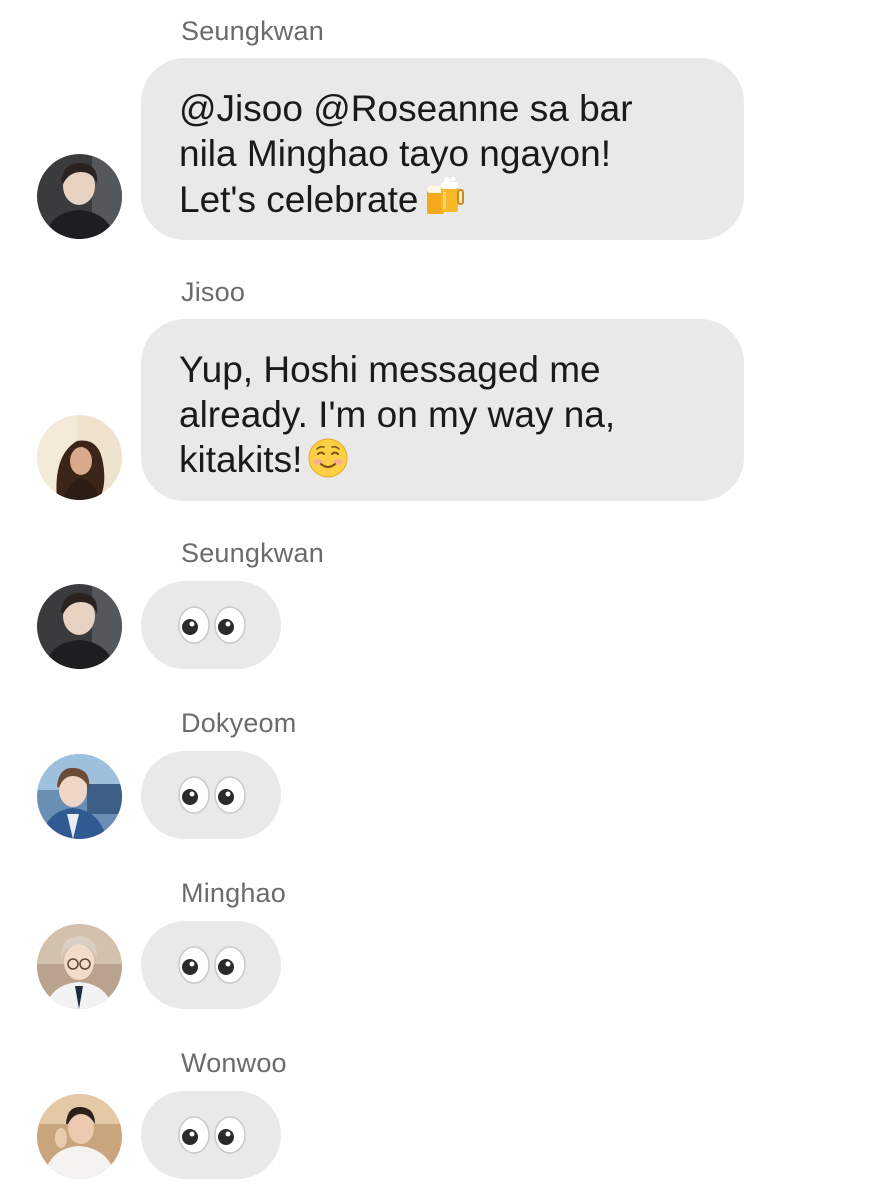 This screenshot has width=878, height=1200. Describe the element at coordinates (79, 796) in the screenshot. I see `avatar-dokyeom` at that location.